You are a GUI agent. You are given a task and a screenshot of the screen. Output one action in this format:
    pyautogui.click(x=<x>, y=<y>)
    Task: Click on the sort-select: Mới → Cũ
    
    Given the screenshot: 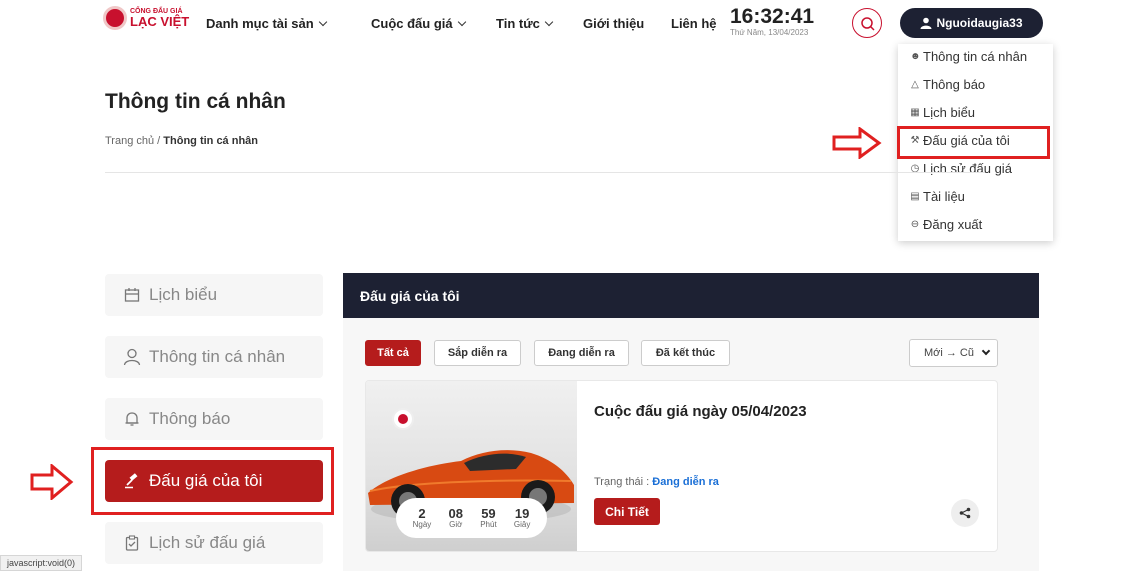 What is the action you would take?
    pyautogui.click(x=953, y=353)
    